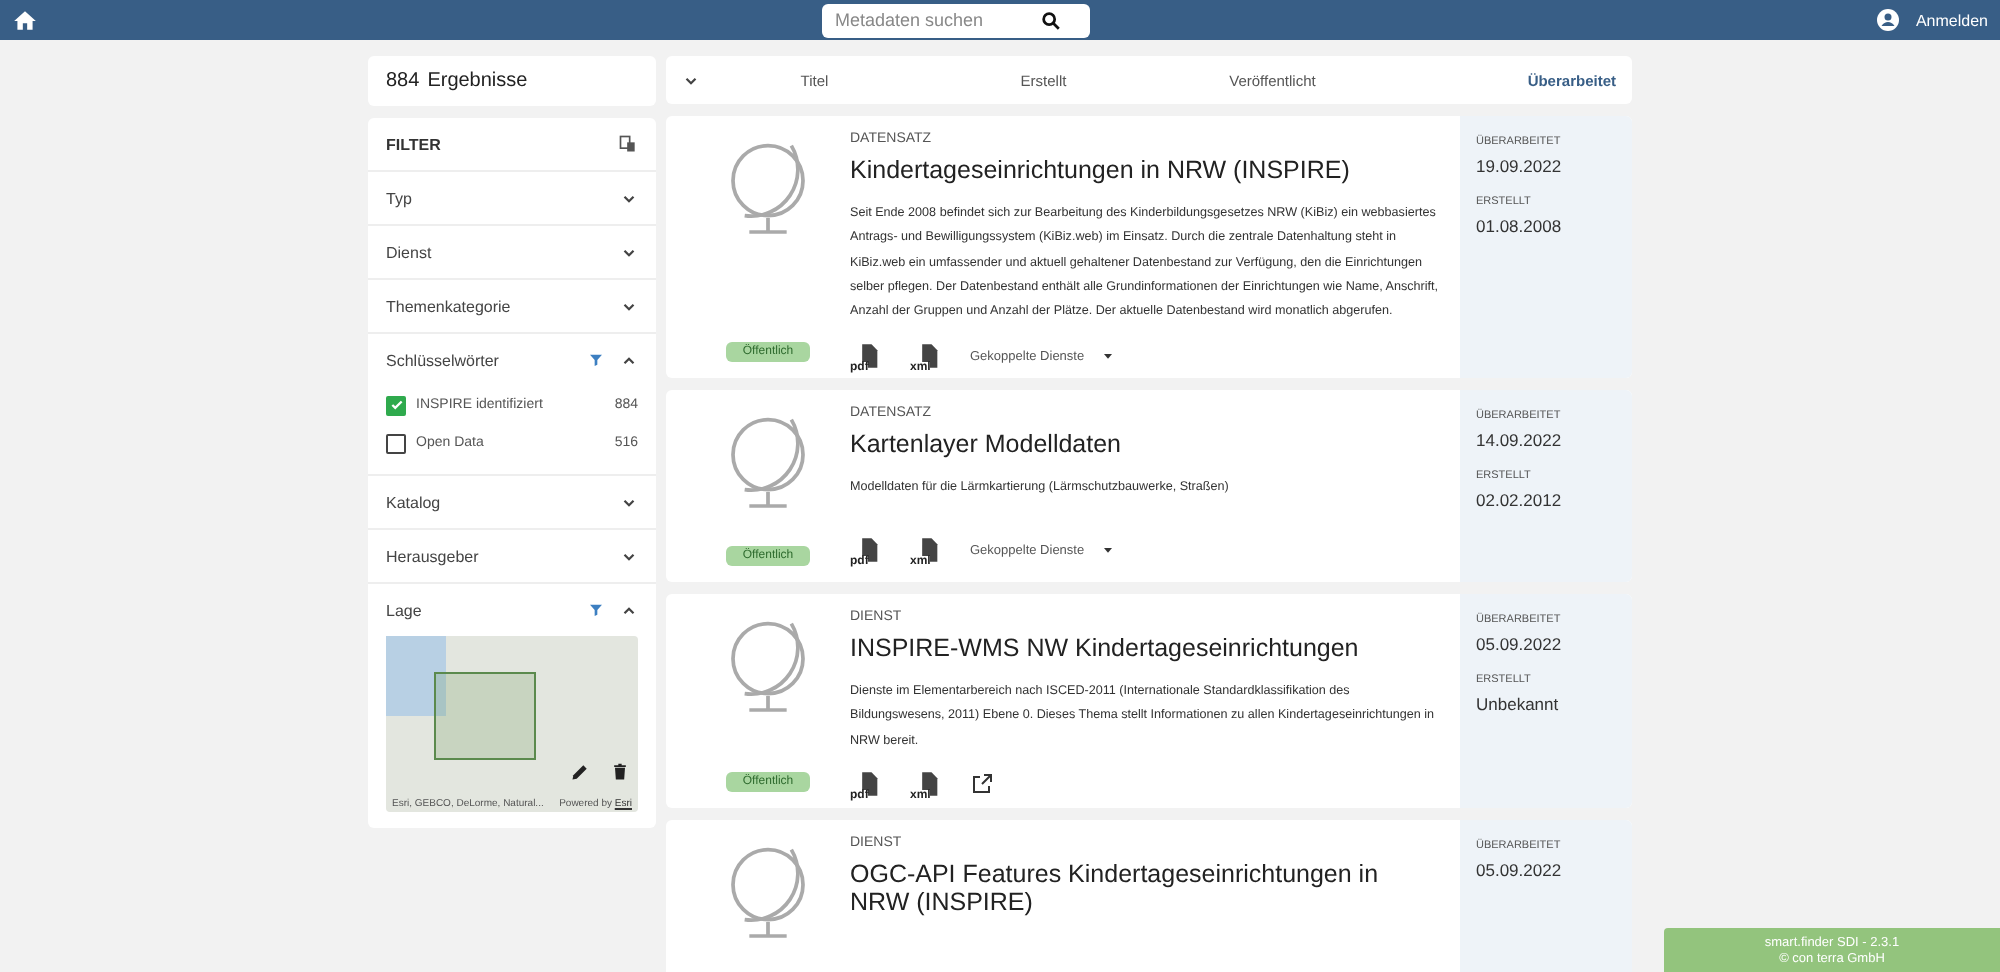 The image size is (2000, 972). I want to click on filter-section-header: Lage, so click(512, 610).